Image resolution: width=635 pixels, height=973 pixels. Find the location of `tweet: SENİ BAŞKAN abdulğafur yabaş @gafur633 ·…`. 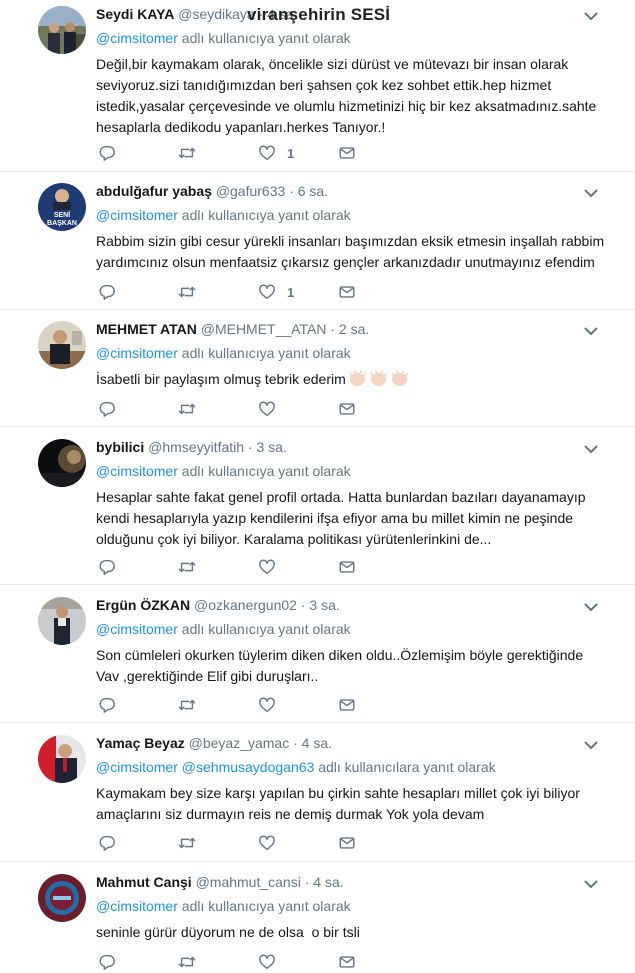

tweet: SENİ BAŞKAN abdulğafur yabaş @gafur633 ·… is located at coordinates (317, 241).